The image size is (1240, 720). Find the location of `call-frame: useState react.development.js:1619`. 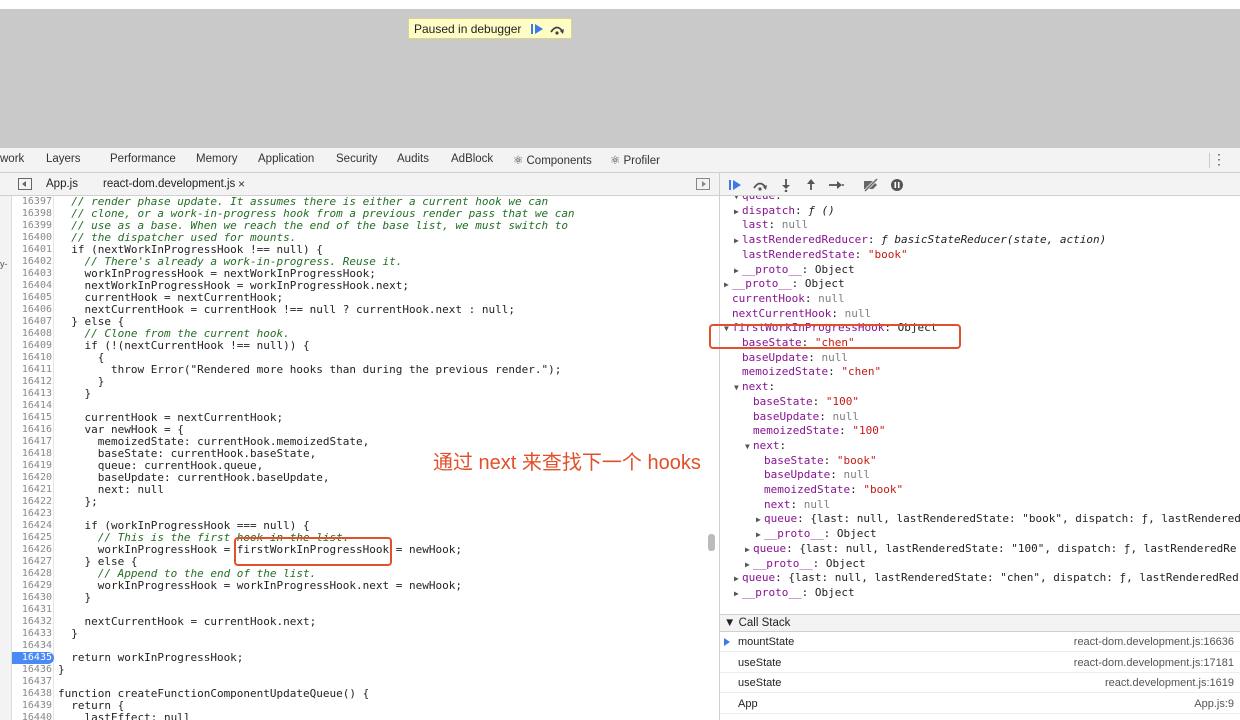

call-frame: useState react.development.js:1619 is located at coordinates (980, 683).